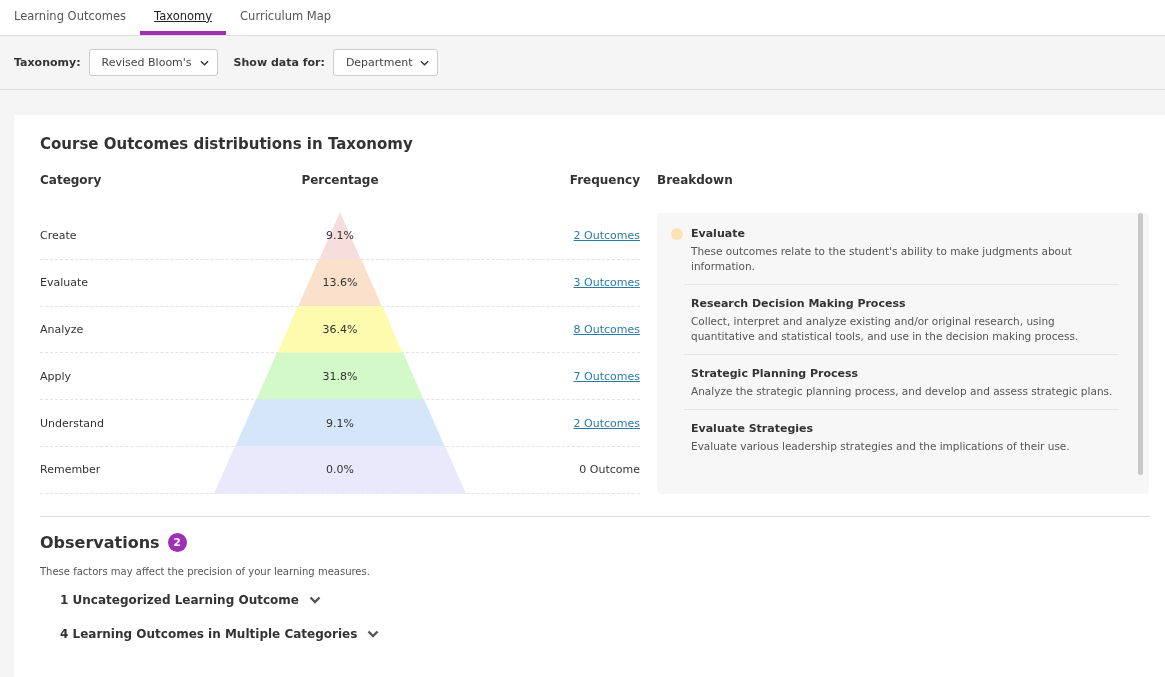 This screenshot has height=677, width=1165. What do you see at coordinates (47, 62) in the screenshot?
I see `filter-label: Taxonomy:` at bounding box center [47, 62].